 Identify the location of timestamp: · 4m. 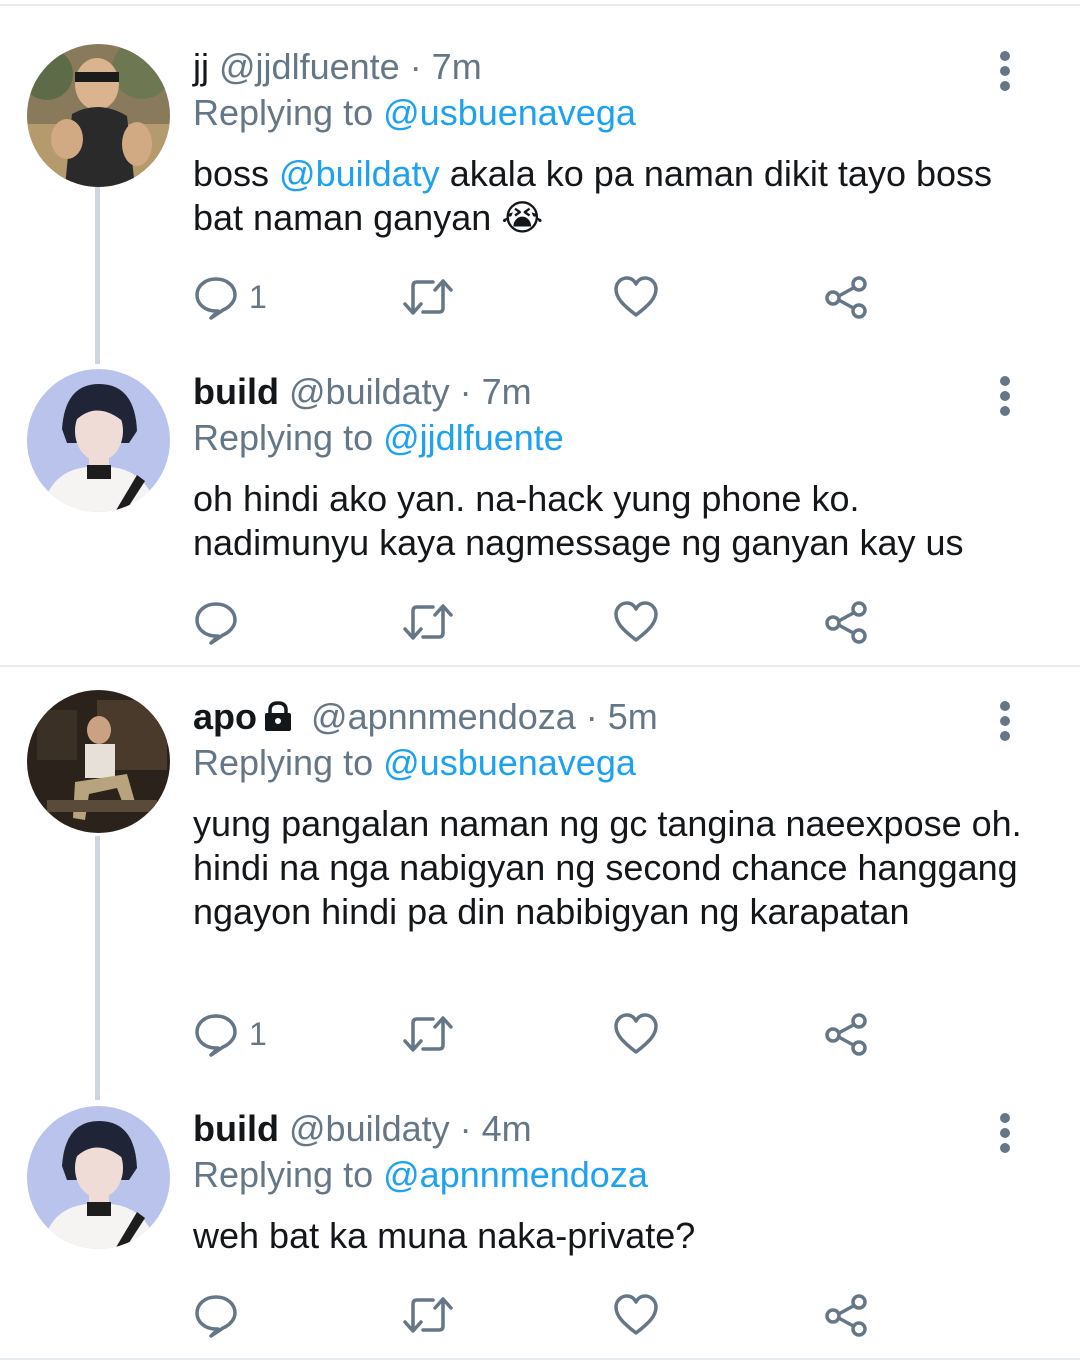
(495, 1128).